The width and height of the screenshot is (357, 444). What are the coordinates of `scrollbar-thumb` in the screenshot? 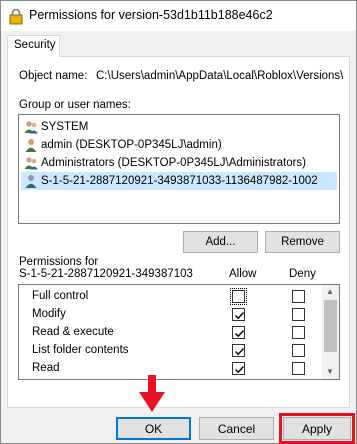 It's located at (330, 326).